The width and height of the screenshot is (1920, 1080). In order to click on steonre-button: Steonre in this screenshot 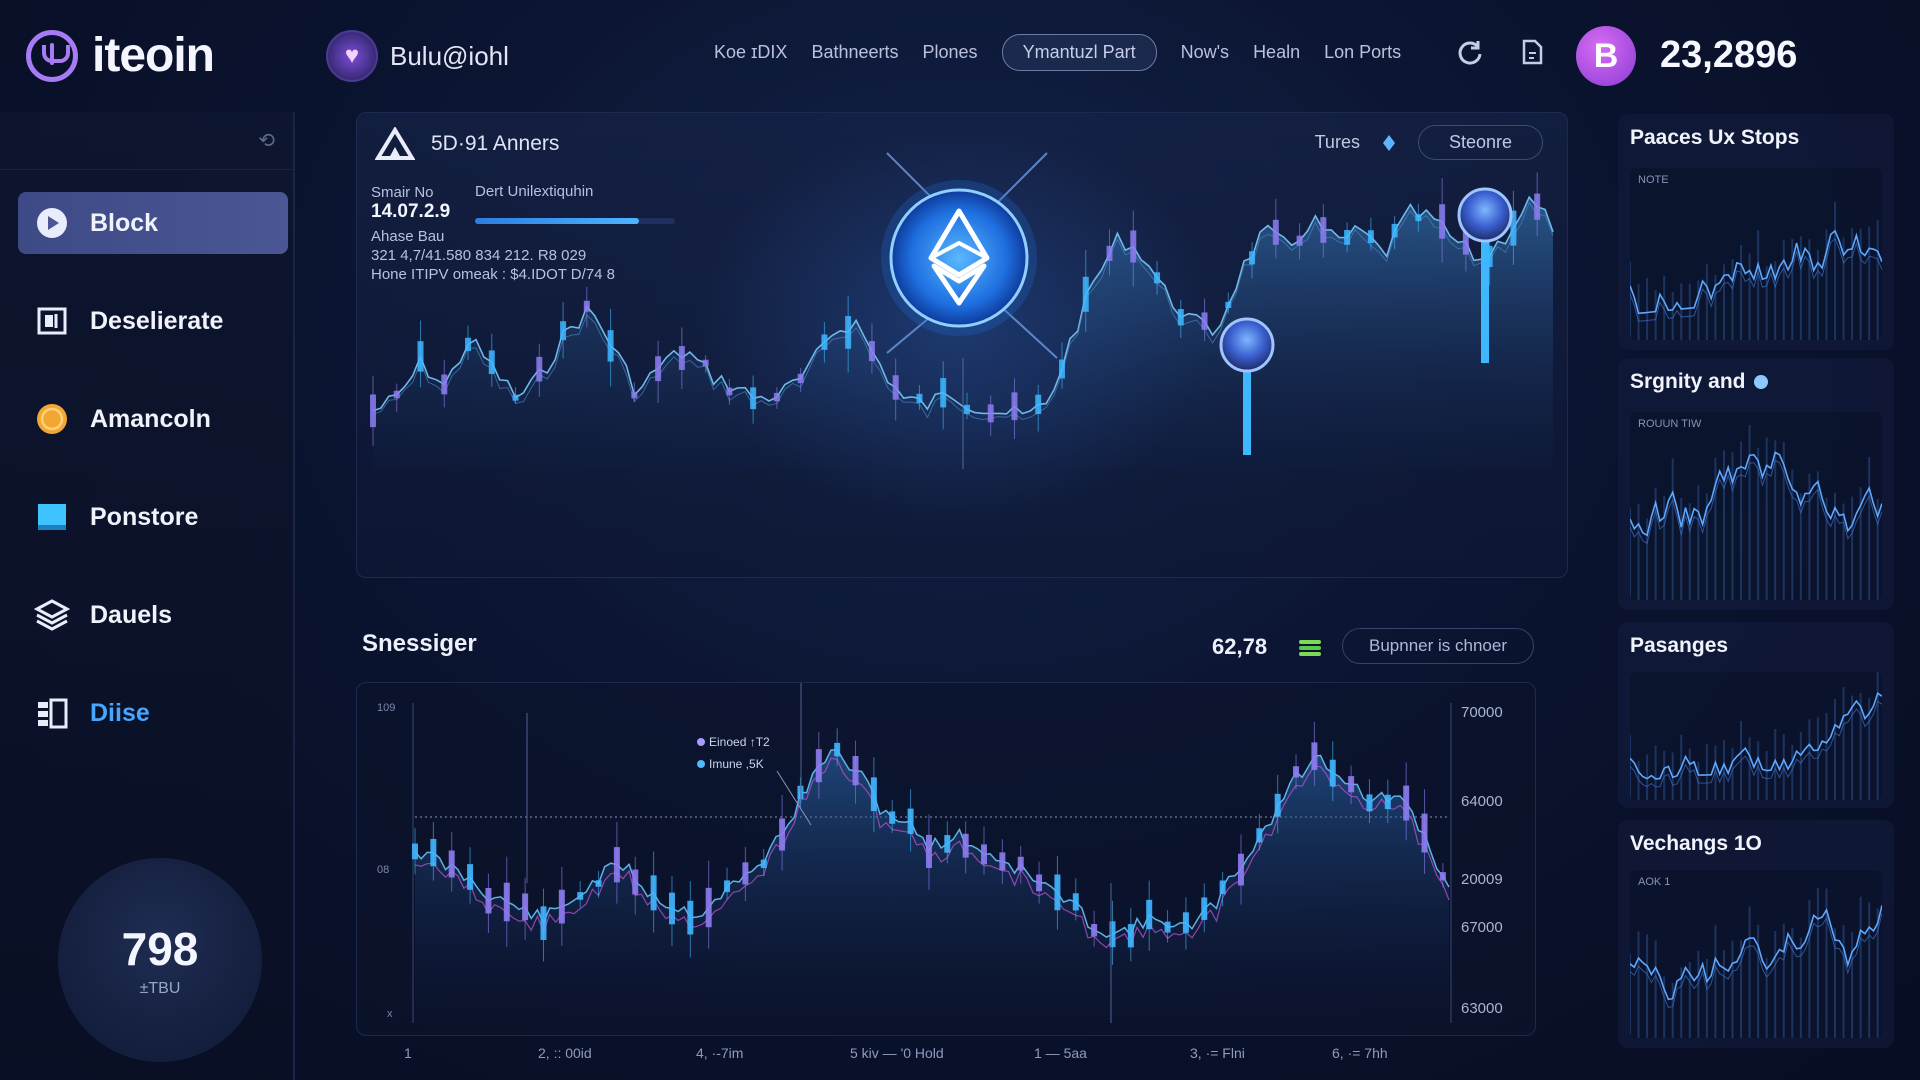, I will do `click(1480, 142)`.